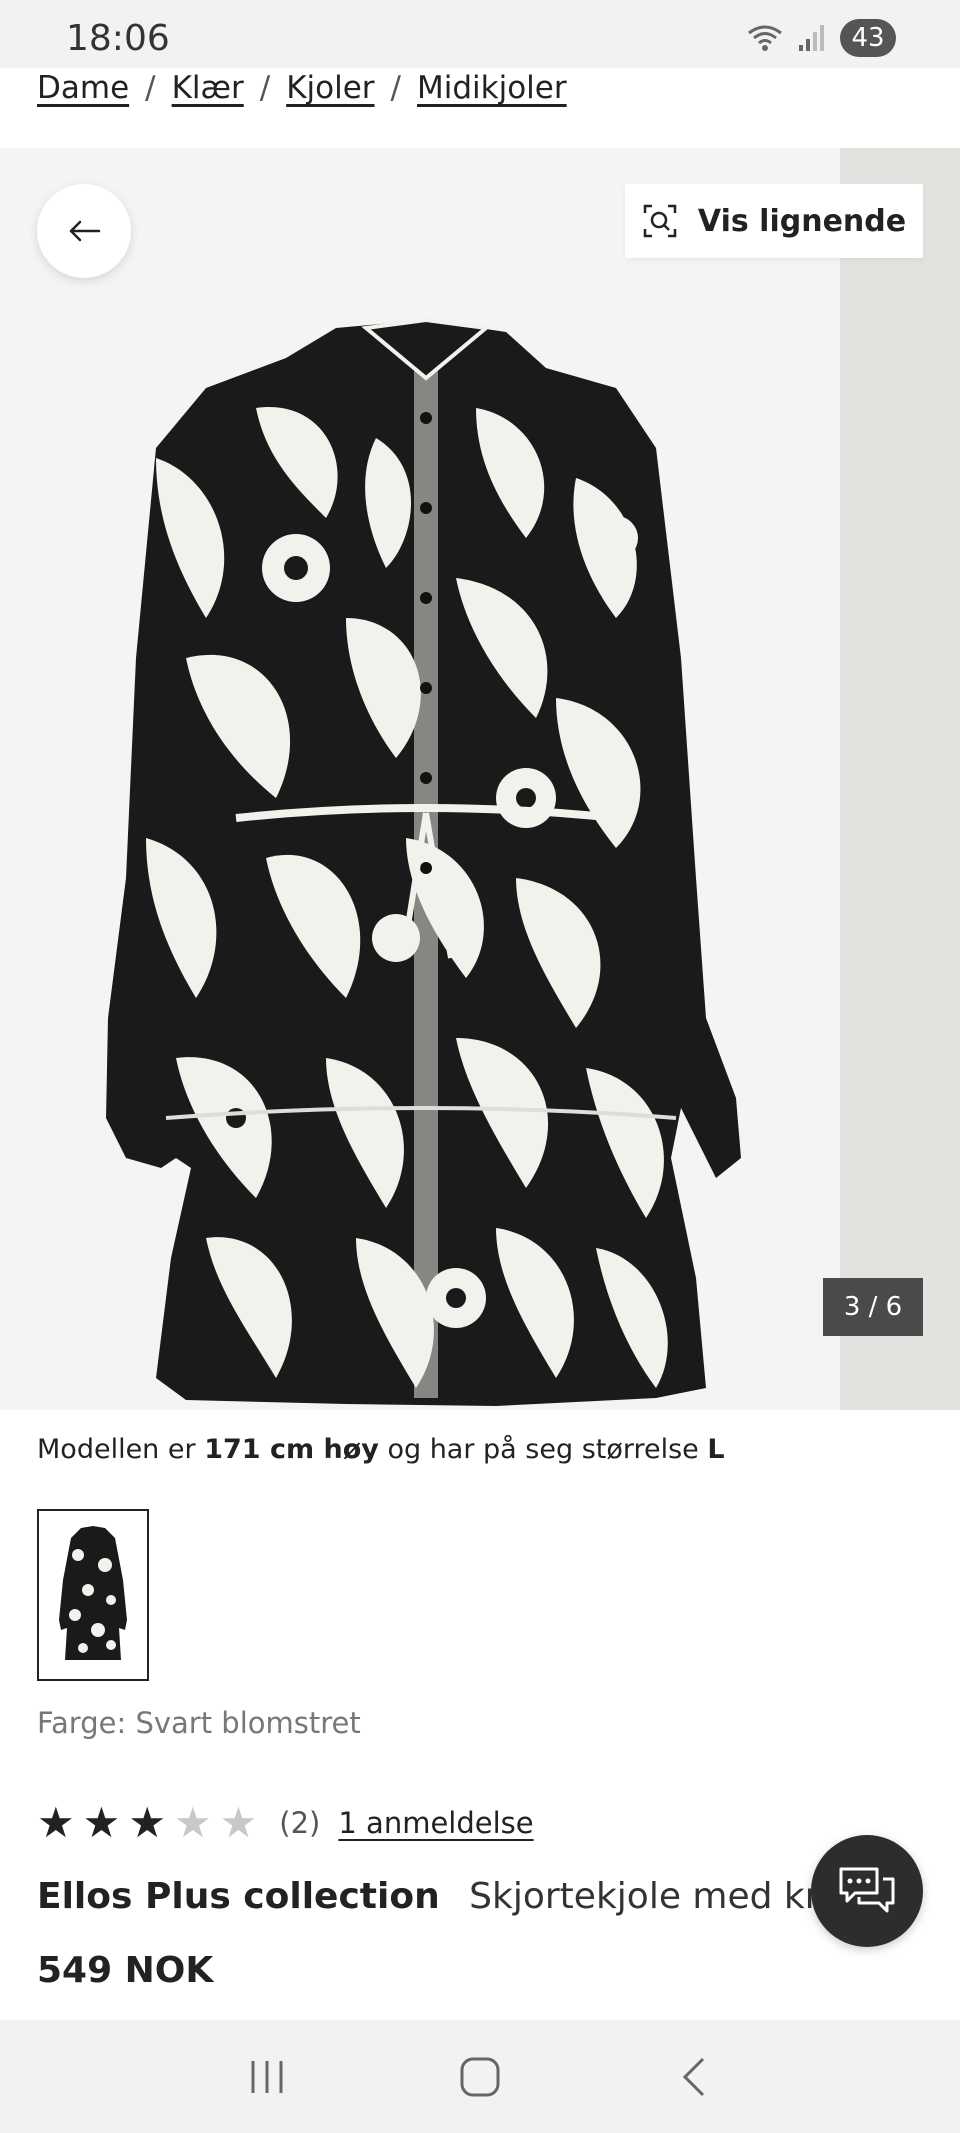  Describe the element at coordinates (199, 1723) in the screenshot. I see `color-label: Farge: Svart blomstret` at that location.